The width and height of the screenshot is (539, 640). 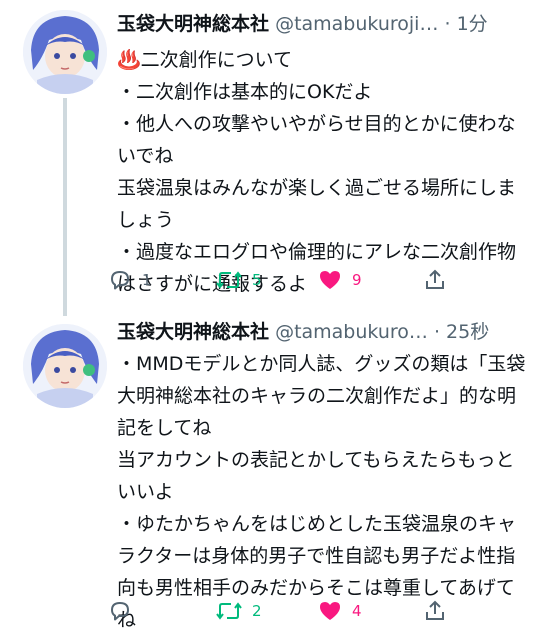 I want to click on like-count: 9, so click(x=357, y=280).